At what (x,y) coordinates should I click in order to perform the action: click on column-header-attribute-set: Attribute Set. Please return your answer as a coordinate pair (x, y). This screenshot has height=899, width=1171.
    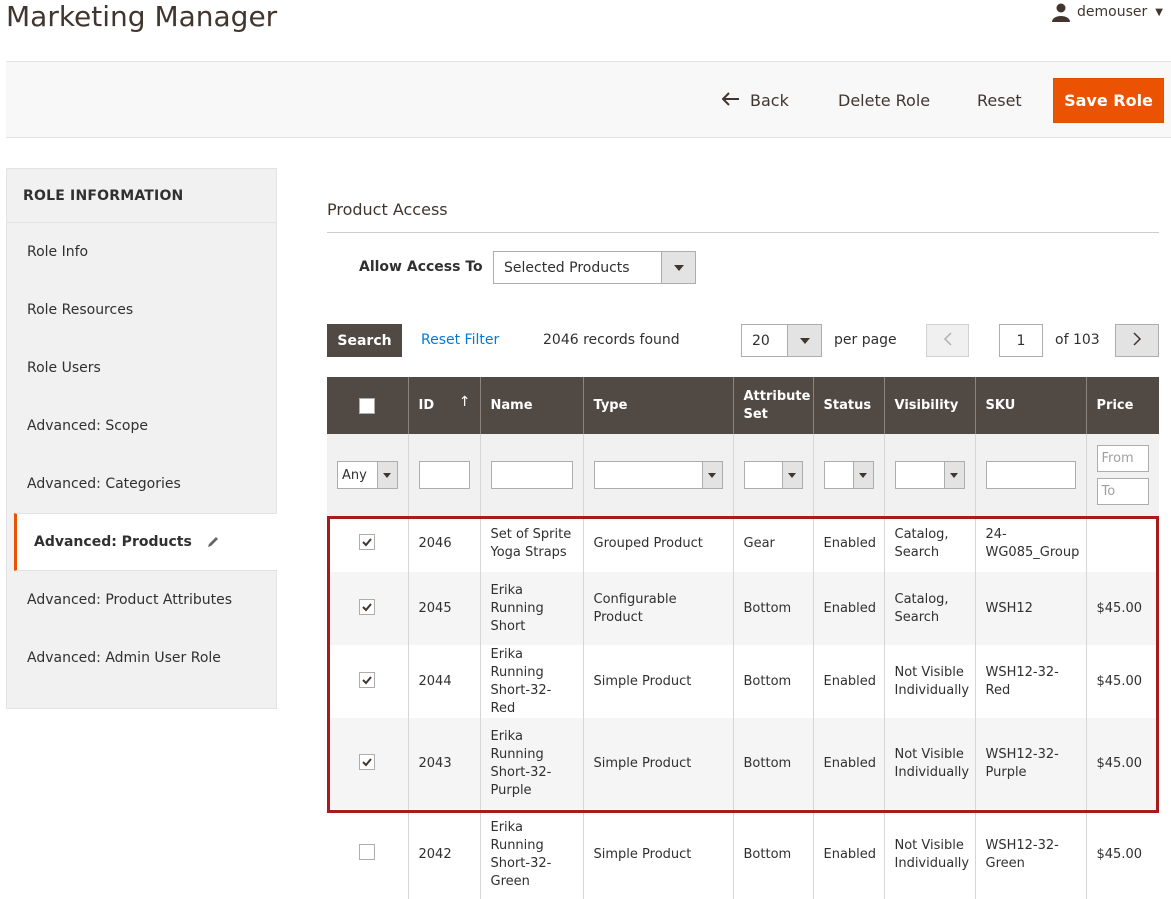
    Looking at the image, I should click on (772, 405).